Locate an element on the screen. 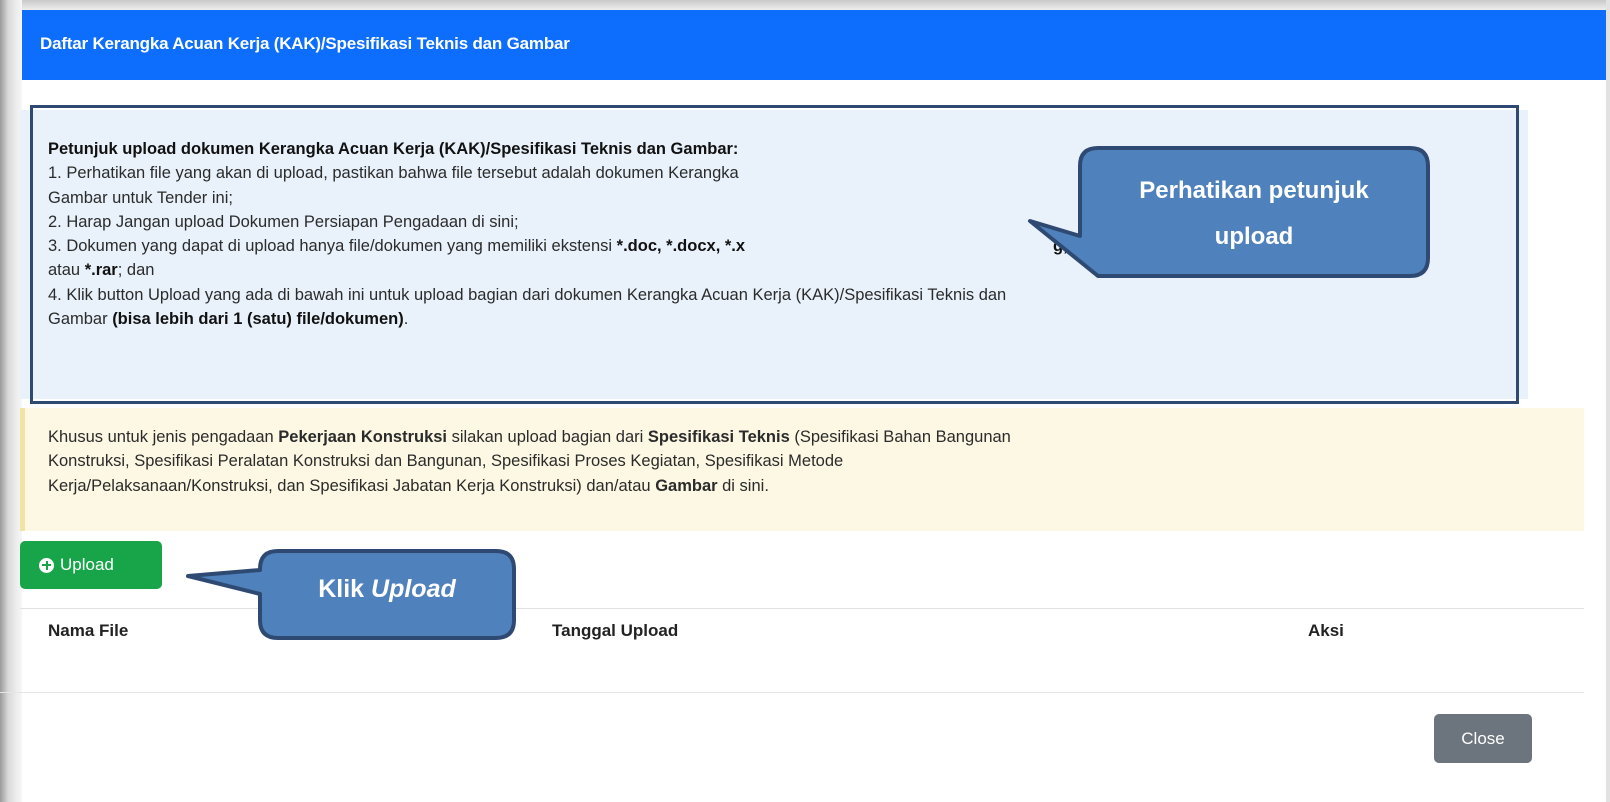  window-frame-right is located at coordinates (1608, 401).